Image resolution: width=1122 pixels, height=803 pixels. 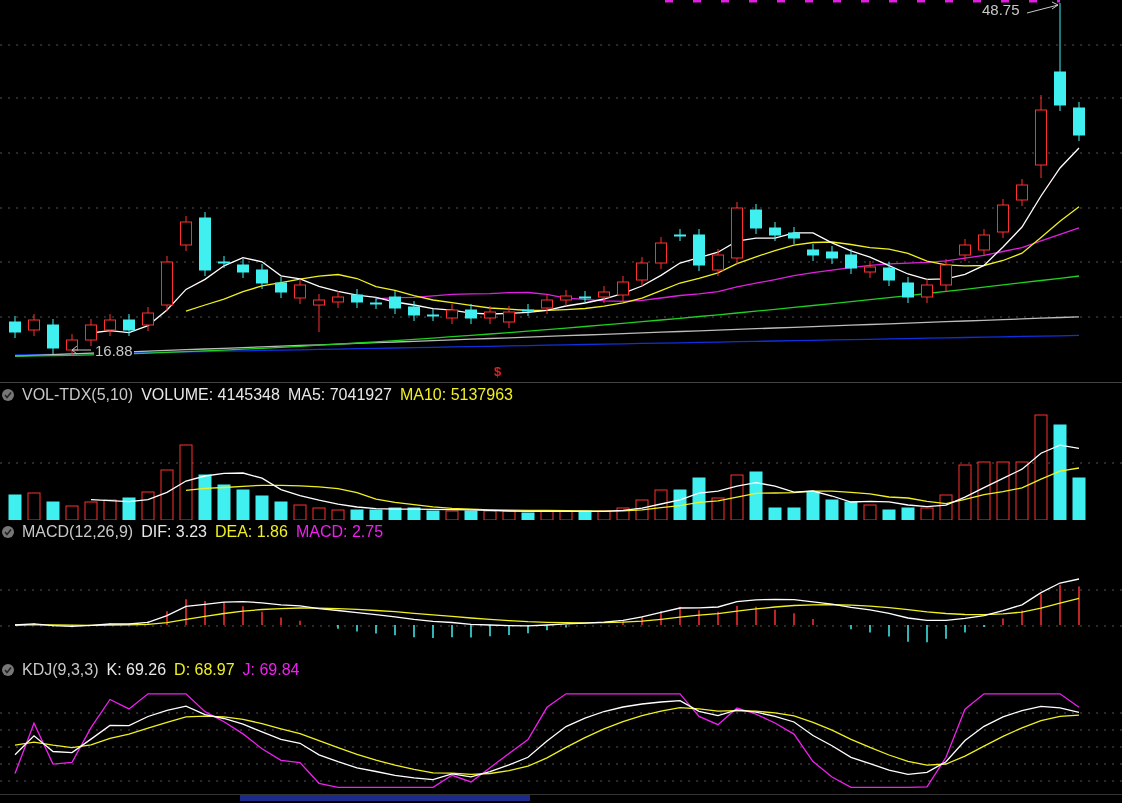 What do you see at coordinates (60, 670) in the screenshot?
I see `indicator-name: KDJ(9,3,3)` at bounding box center [60, 670].